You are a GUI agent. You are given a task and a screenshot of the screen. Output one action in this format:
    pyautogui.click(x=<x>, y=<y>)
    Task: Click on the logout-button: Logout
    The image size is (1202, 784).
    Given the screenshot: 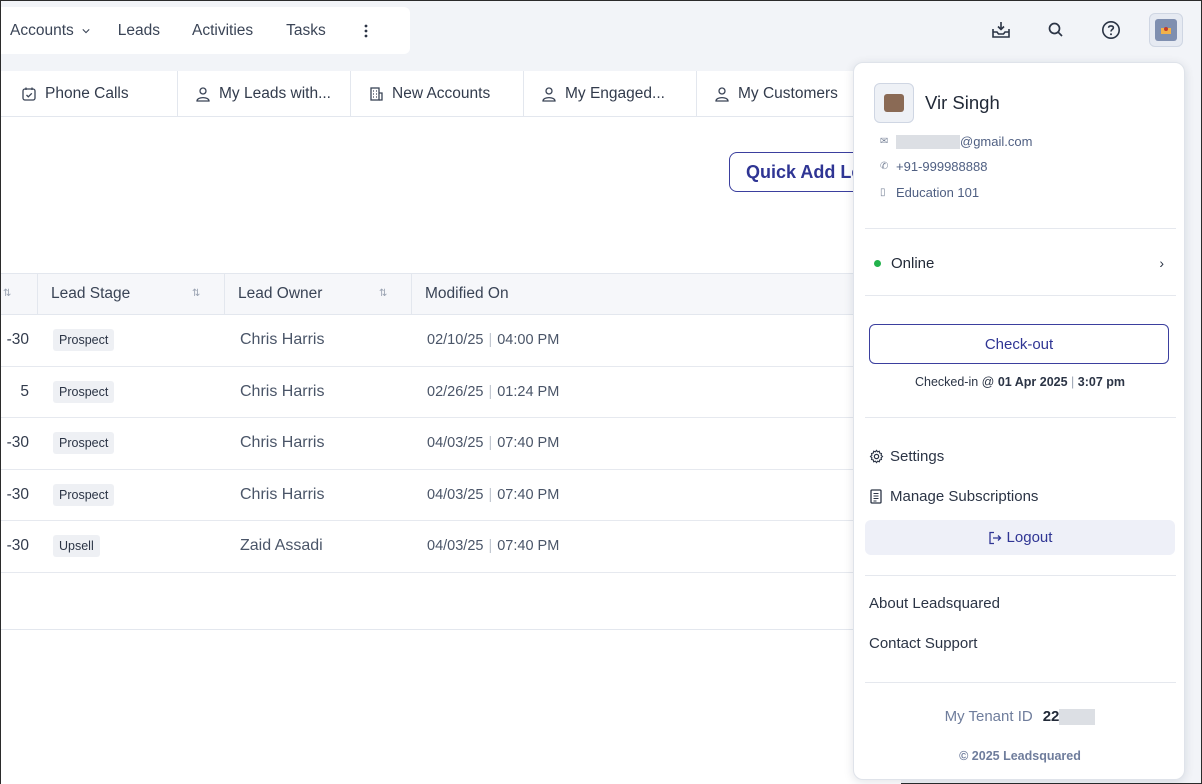 What is the action you would take?
    pyautogui.click(x=1020, y=537)
    